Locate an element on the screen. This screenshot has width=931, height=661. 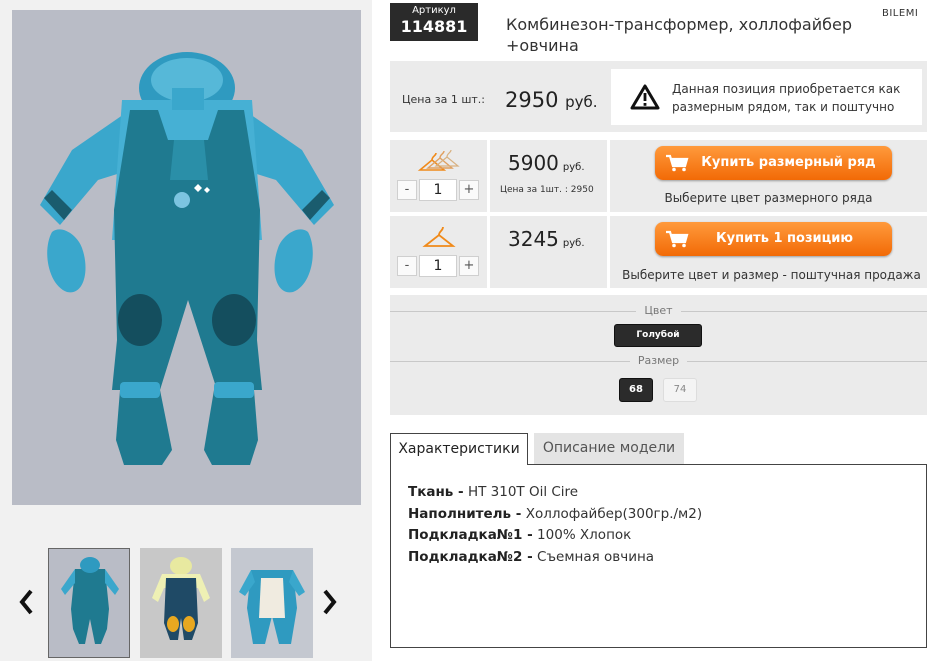
price-currency: руб. is located at coordinates (581, 102).